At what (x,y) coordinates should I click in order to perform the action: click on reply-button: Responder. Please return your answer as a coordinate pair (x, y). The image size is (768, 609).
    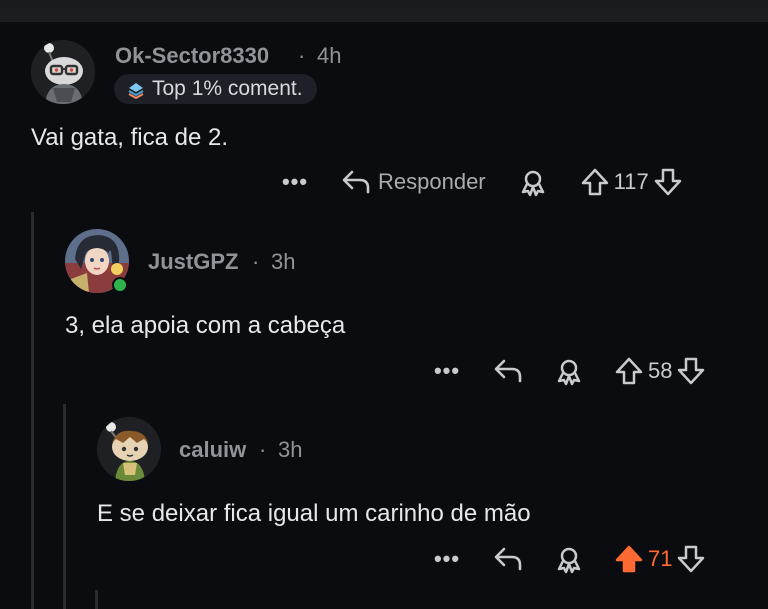
    Looking at the image, I should click on (413, 182).